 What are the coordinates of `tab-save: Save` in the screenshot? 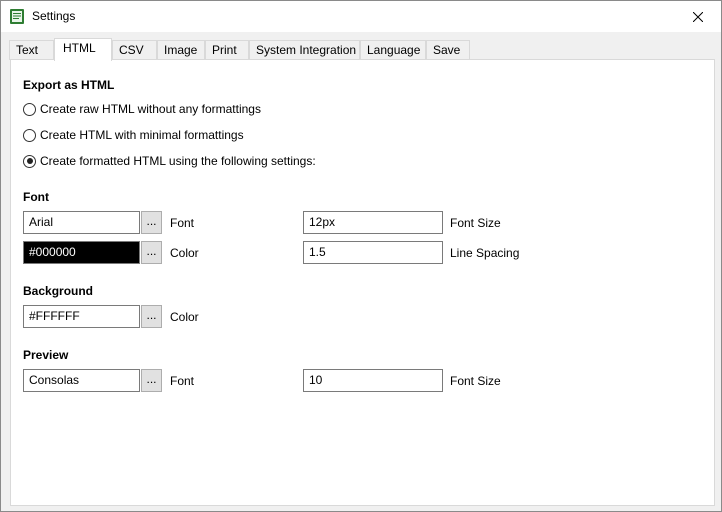 It's located at (448, 50).